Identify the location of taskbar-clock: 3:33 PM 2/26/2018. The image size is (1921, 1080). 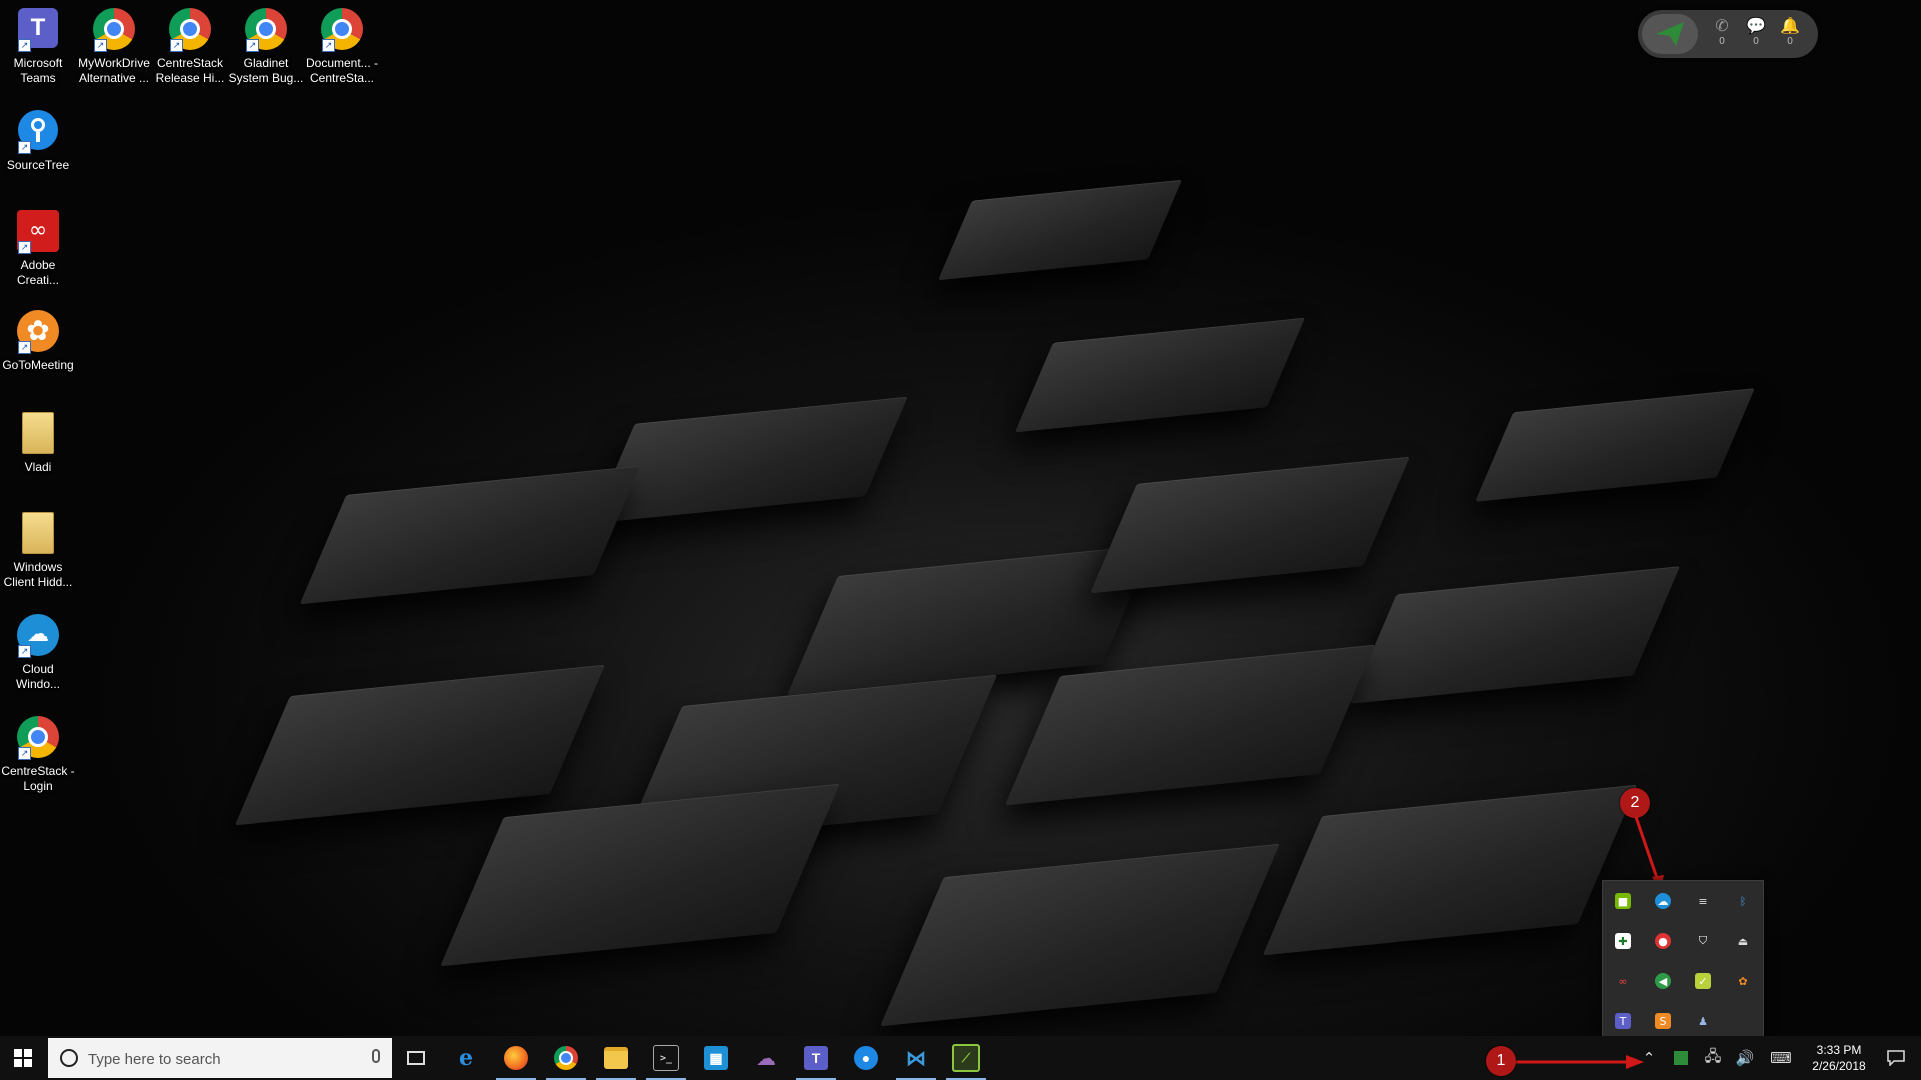
(1839, 1058).